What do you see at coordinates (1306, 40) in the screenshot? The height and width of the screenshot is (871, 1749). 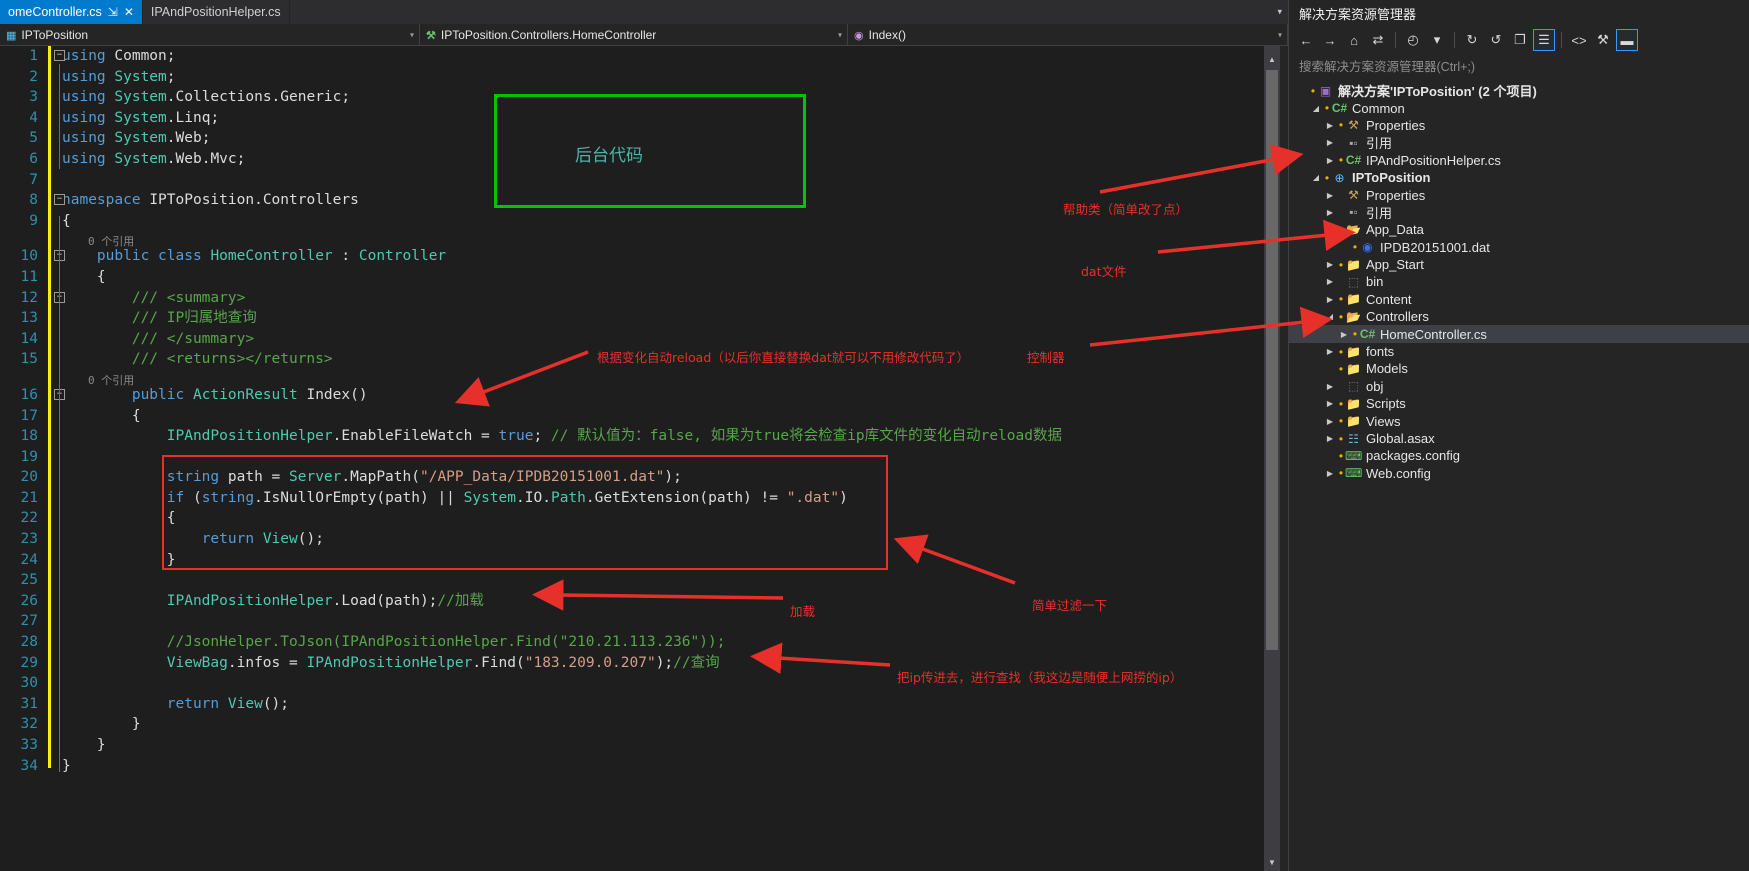 I see `back-icon: ←` at bounding box center [1306, 40].